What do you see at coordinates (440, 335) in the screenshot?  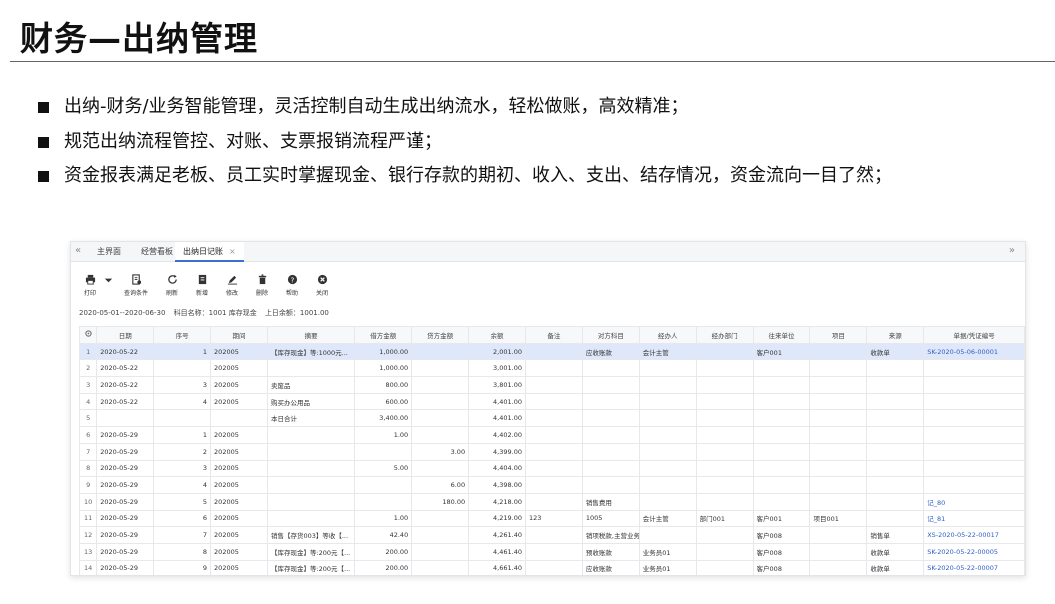 I see `column-header: 贷方金额` at bounding box center [440, 335].